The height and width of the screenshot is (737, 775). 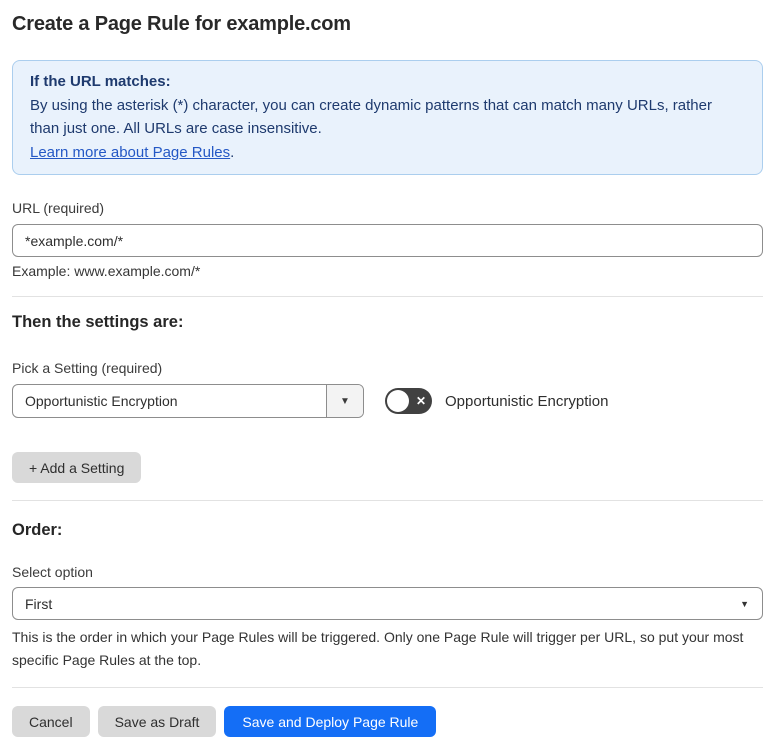 What do you see at coordinates (101, 401) in the screenshot?
I see `setting-dropdown-value: Opportunistic Encryption` at bounding box center [101, 401].